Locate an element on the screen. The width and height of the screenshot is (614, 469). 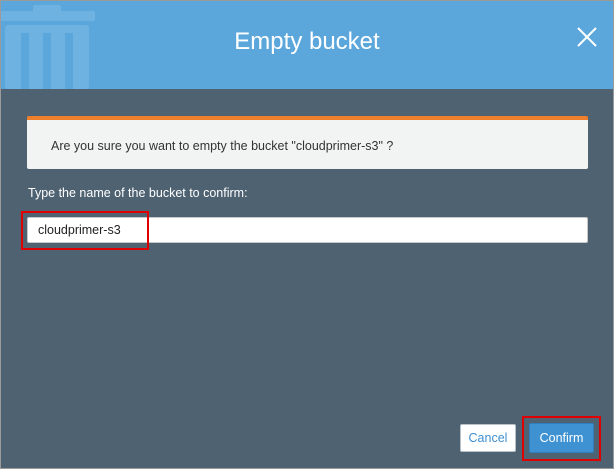
close-icon is located at coordinates (587, 37).